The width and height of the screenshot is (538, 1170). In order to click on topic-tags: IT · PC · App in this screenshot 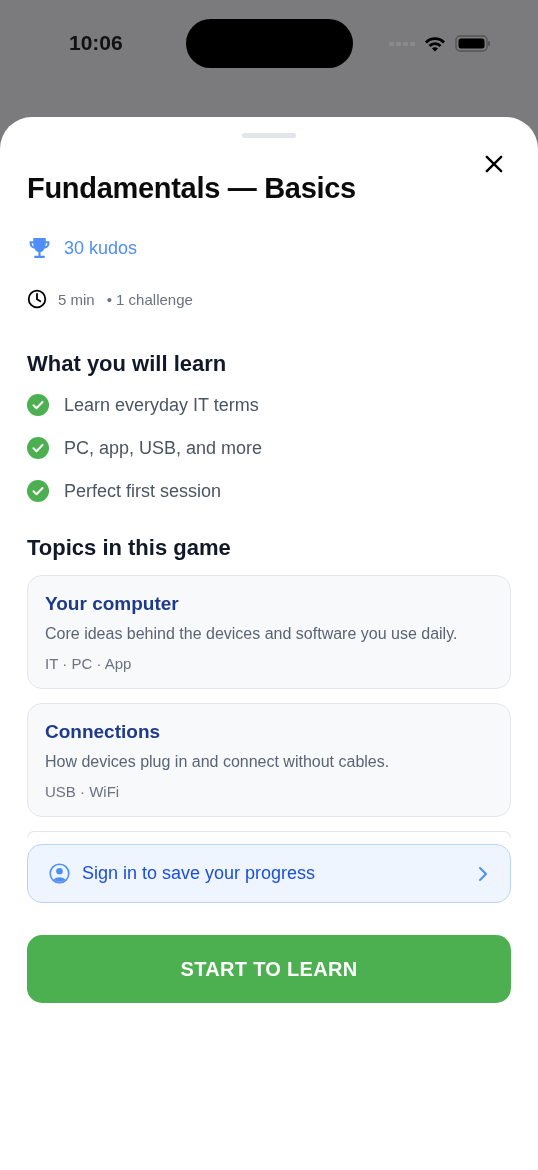, I will do `click(269, 663)`.